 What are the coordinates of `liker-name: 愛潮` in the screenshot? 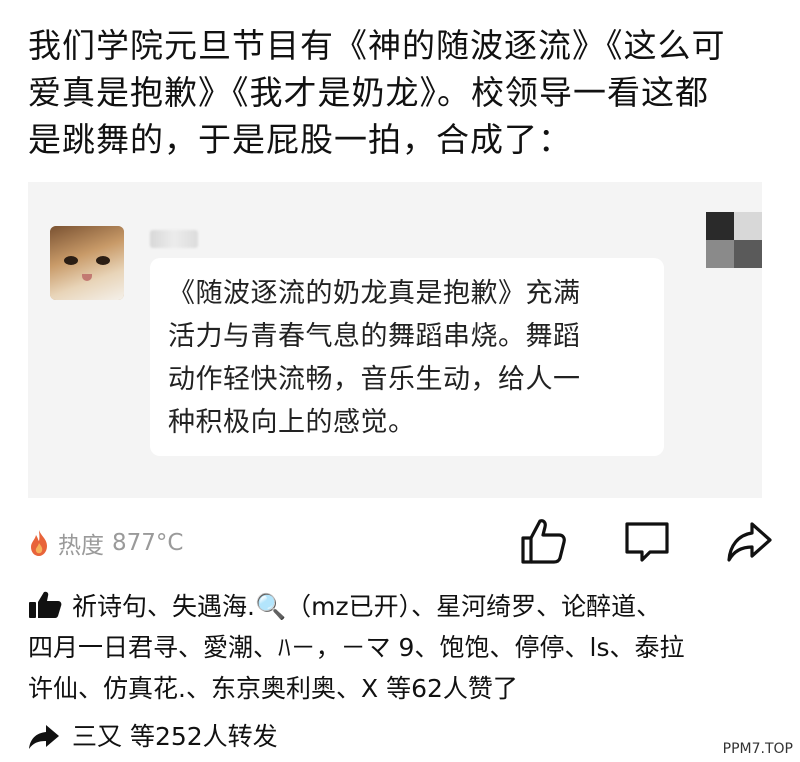 It's located at (228, 647).